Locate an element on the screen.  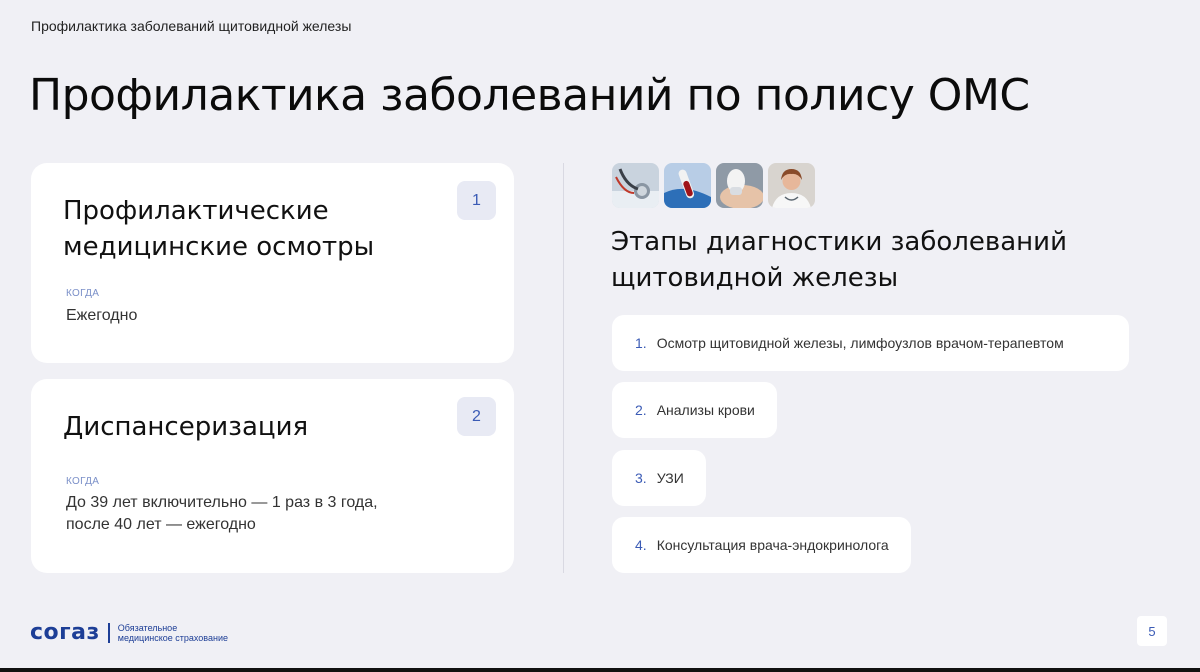
stethoscope-photo is located at coordinates (635, 185).